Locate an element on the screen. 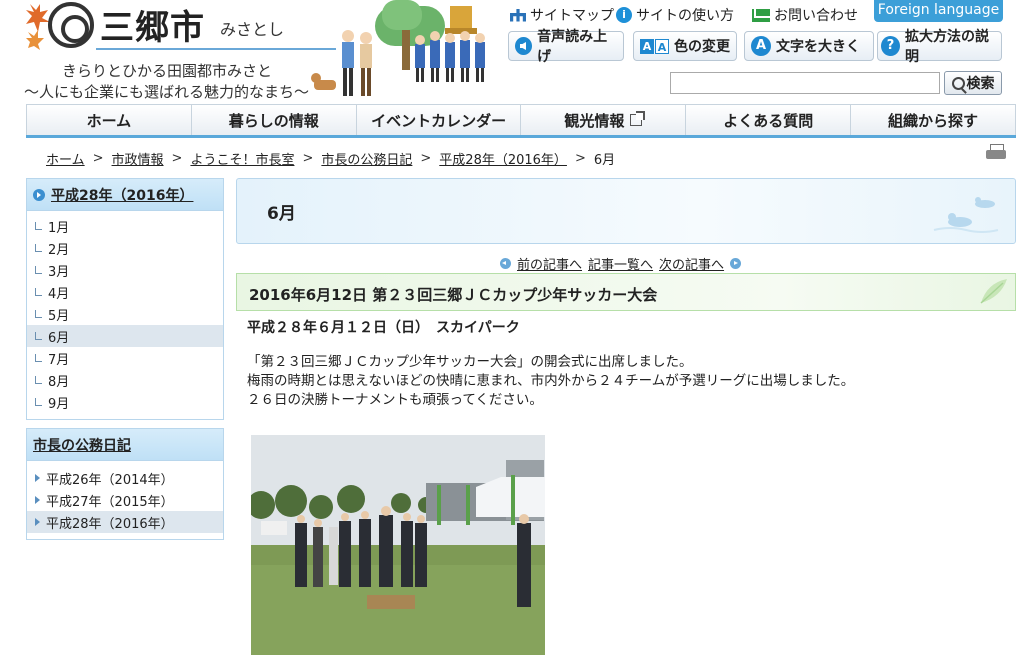  contact-label: お問い合わせ is located at coordinates (816, 16).